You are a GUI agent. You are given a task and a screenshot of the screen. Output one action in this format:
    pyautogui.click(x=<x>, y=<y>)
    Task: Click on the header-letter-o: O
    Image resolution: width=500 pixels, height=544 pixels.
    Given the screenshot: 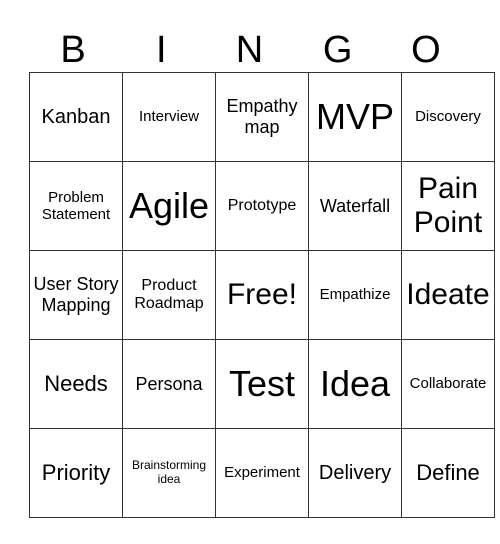 What is the action you would take?
    pyautogui.click(x=426, y=50)
    